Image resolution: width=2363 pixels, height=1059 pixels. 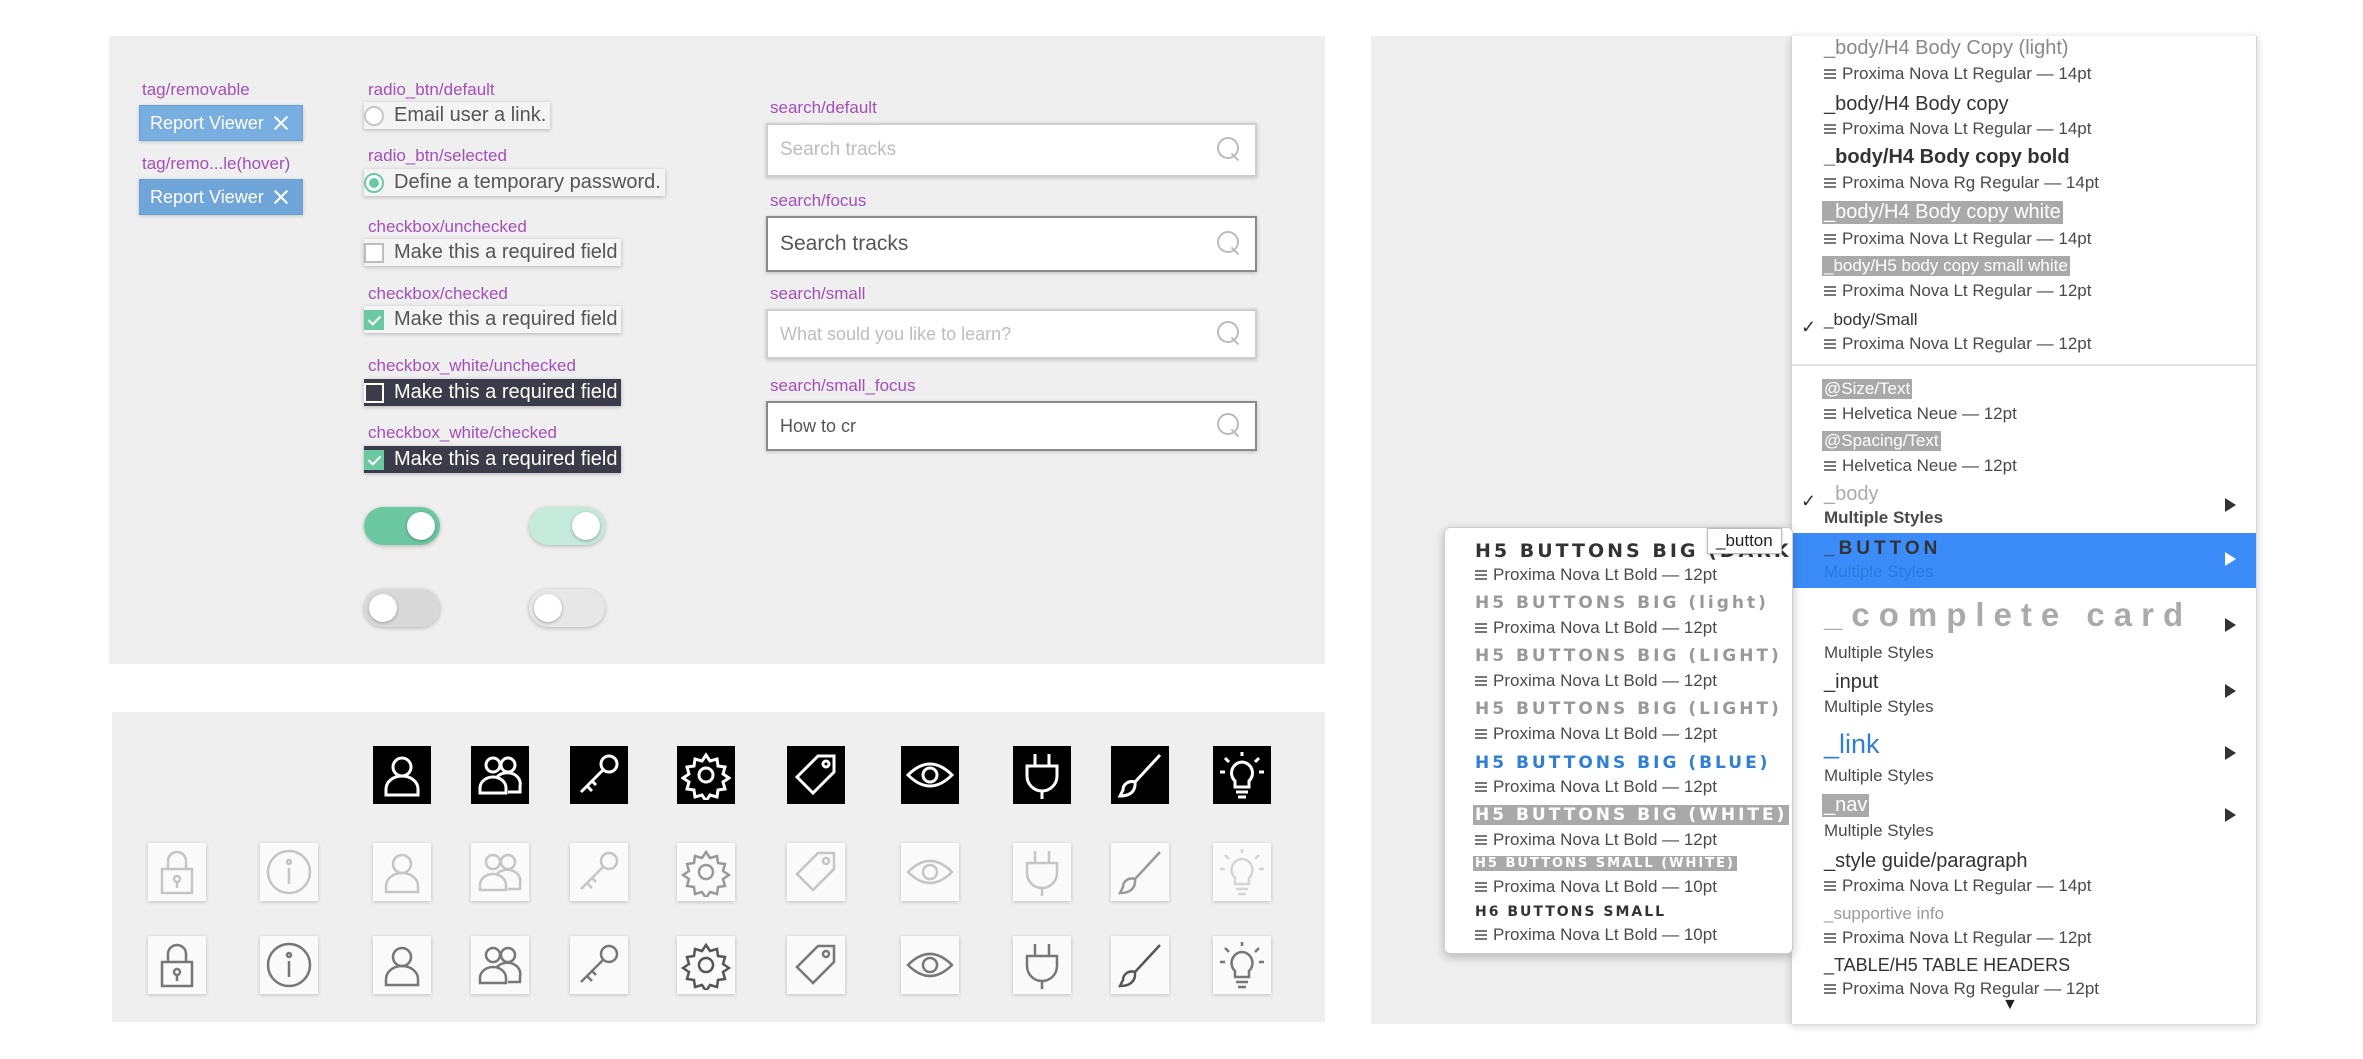 What do you see at coordinates (1957, 344) in the screenshot?
I see `style-item-font: Proxima Nova Lt Regular — 12pt` at bounding box center [1957, 344].